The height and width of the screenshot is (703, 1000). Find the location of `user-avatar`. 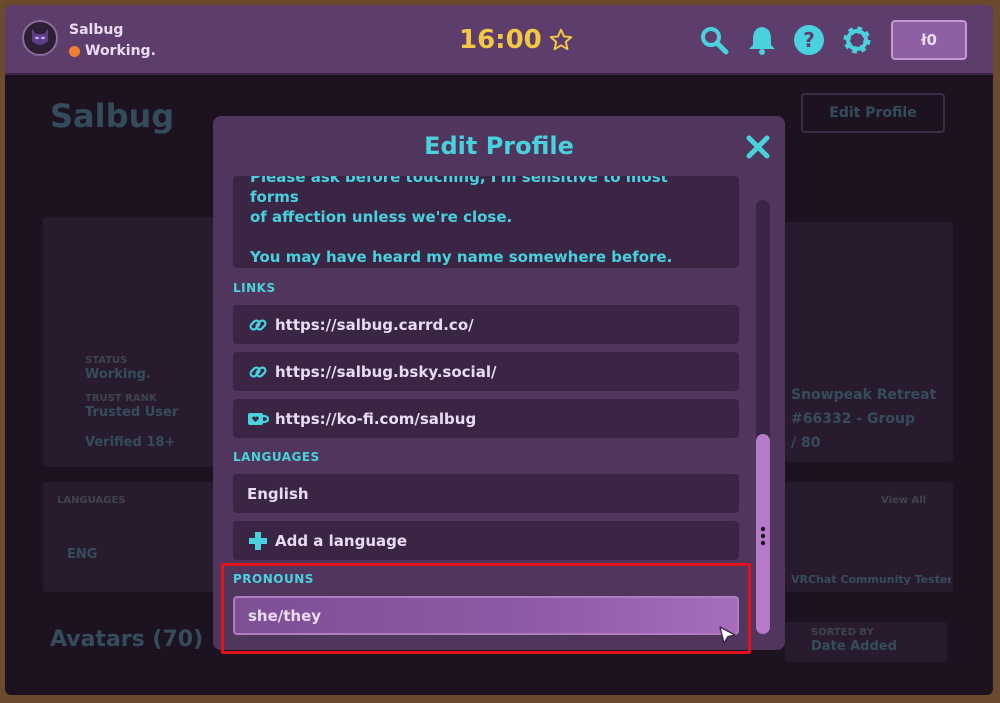

user-avatar is located at coordinates (40, 38).